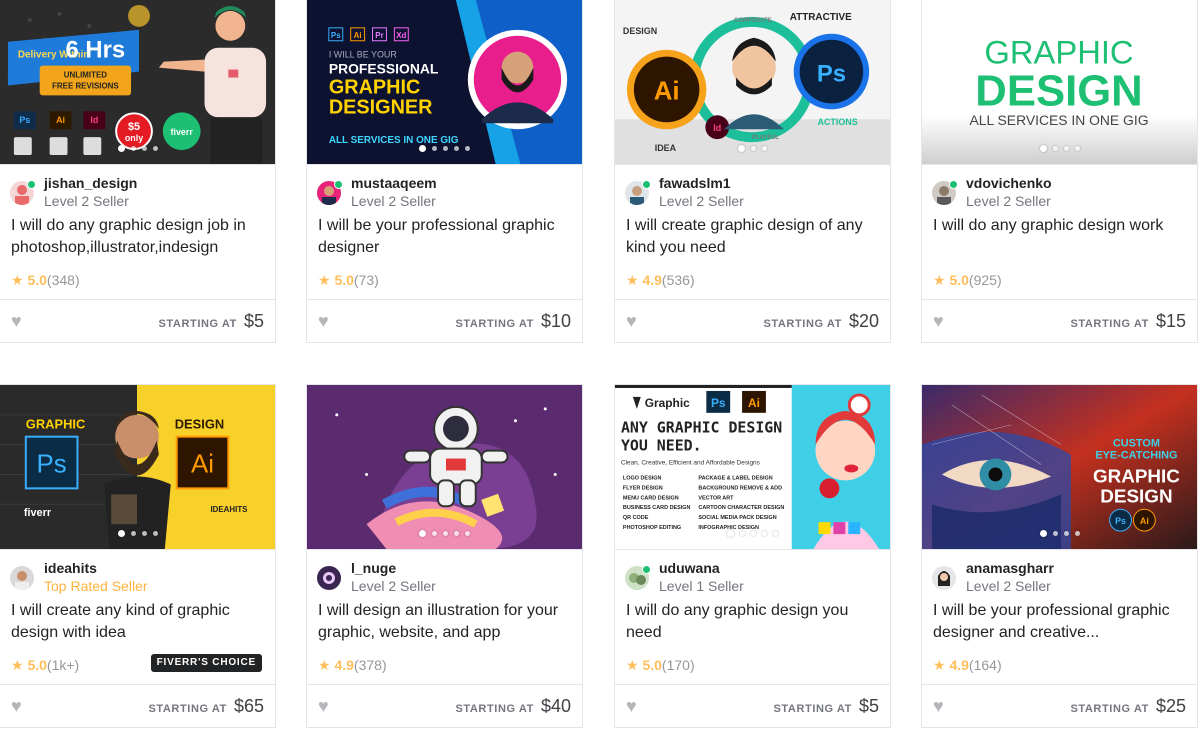 Image resolution: width=1200 pixels, height=731 pixels. What do you see at coordinates (985, 280) in the screenshot?
I see `rating-count: (925)` at bounding box center [985, 280].